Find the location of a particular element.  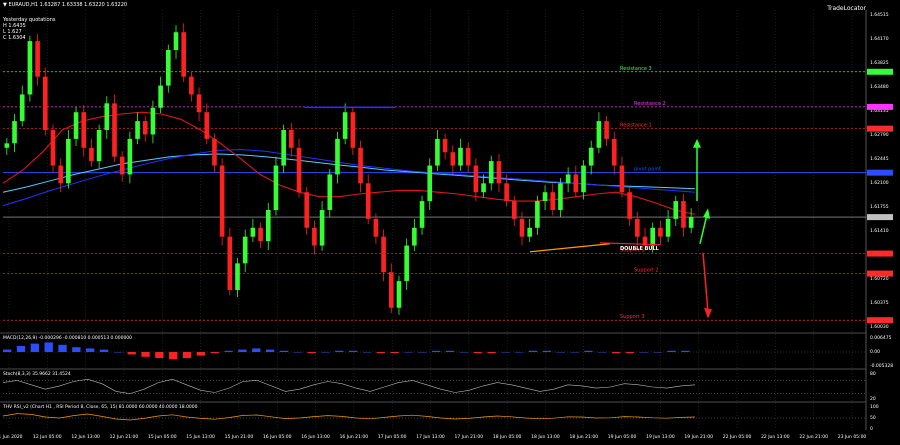

x-tick-label: 12 Jun 05:00 is located at coordinates (47, 437).